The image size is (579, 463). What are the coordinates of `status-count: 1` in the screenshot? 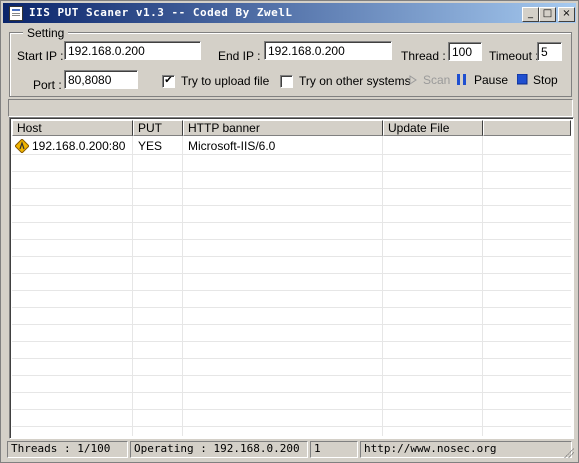 It's located at (334, 449).